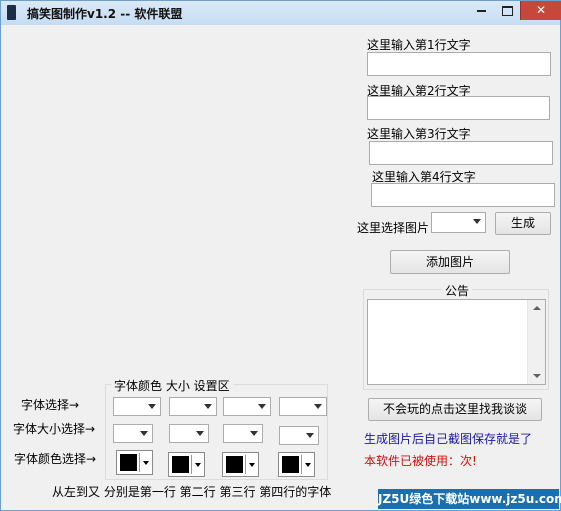 This screenshot has width=561, height=511. I want to click on scroll-down-icon, so click(537, 376).